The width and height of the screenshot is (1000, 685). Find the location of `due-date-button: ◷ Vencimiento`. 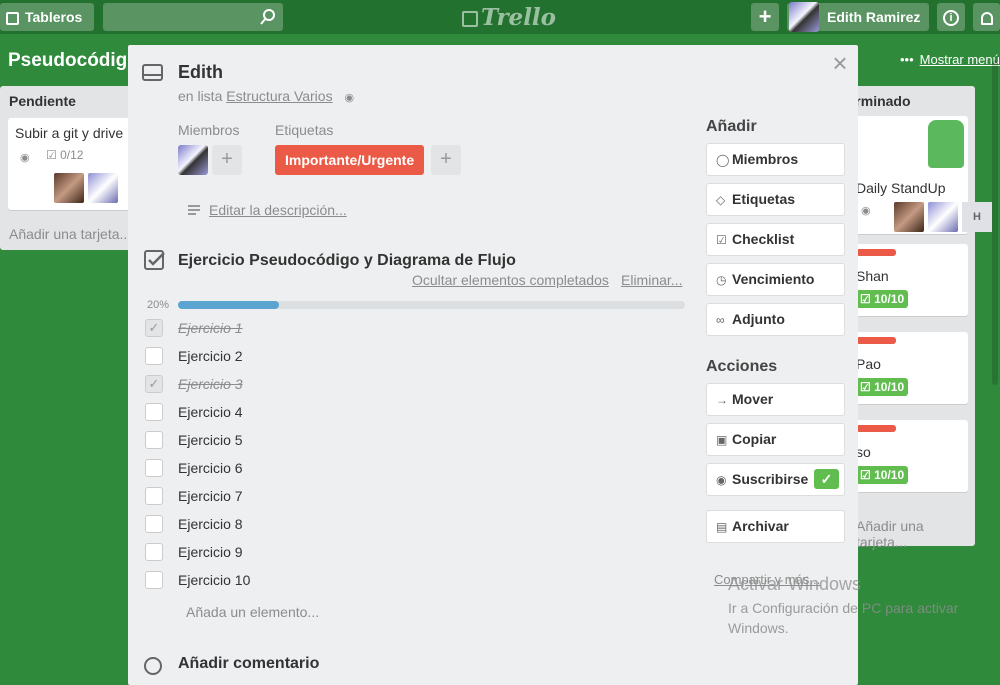

due-date-button: ◷ Vencimiento is located at coordinates (775, 279).